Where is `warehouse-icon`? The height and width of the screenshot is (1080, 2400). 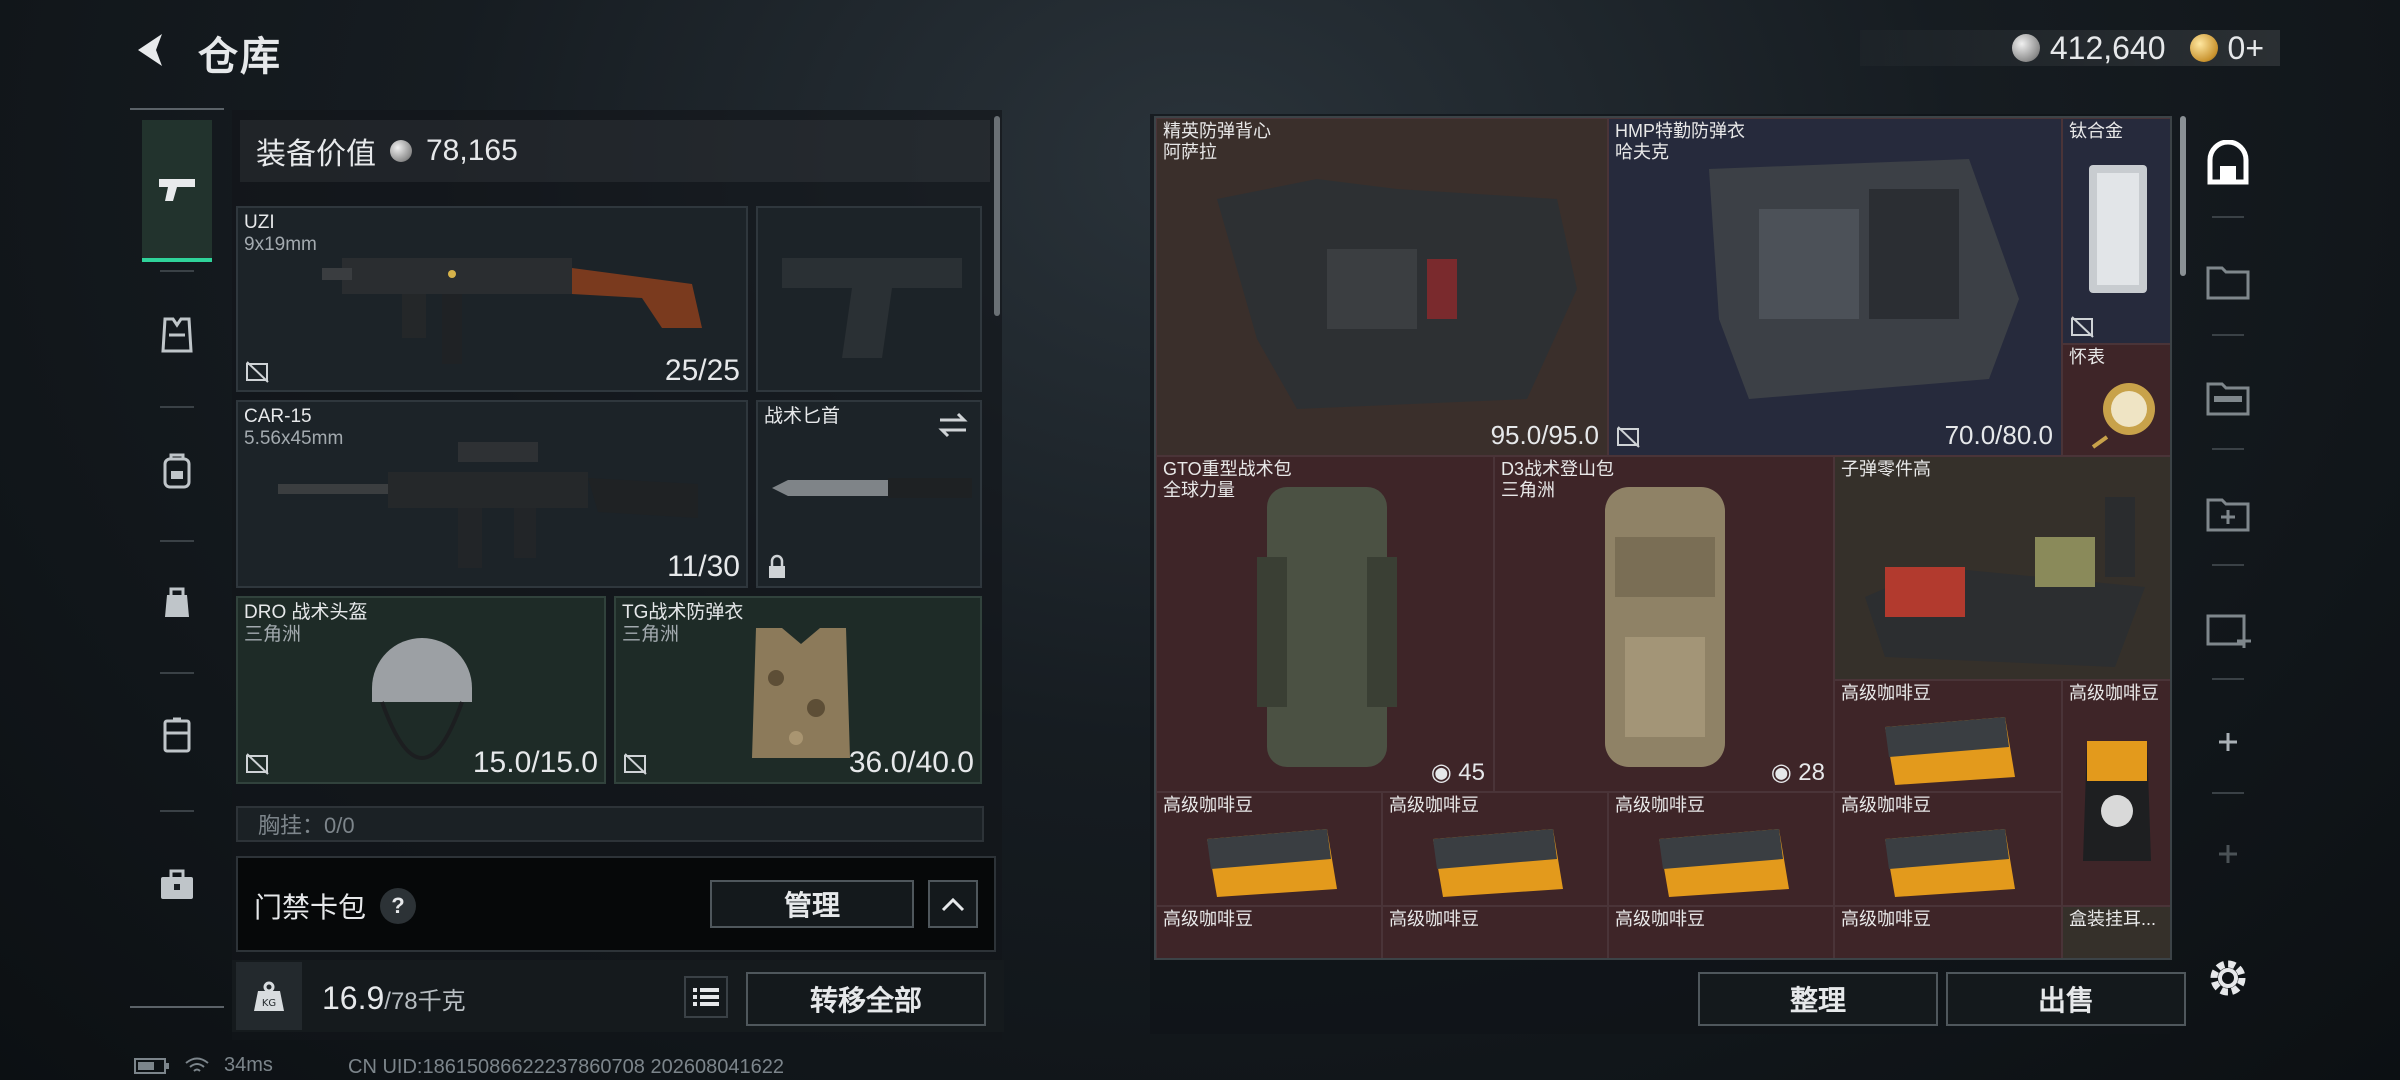 warehouse-icon is located at coordinates (2228, 162).